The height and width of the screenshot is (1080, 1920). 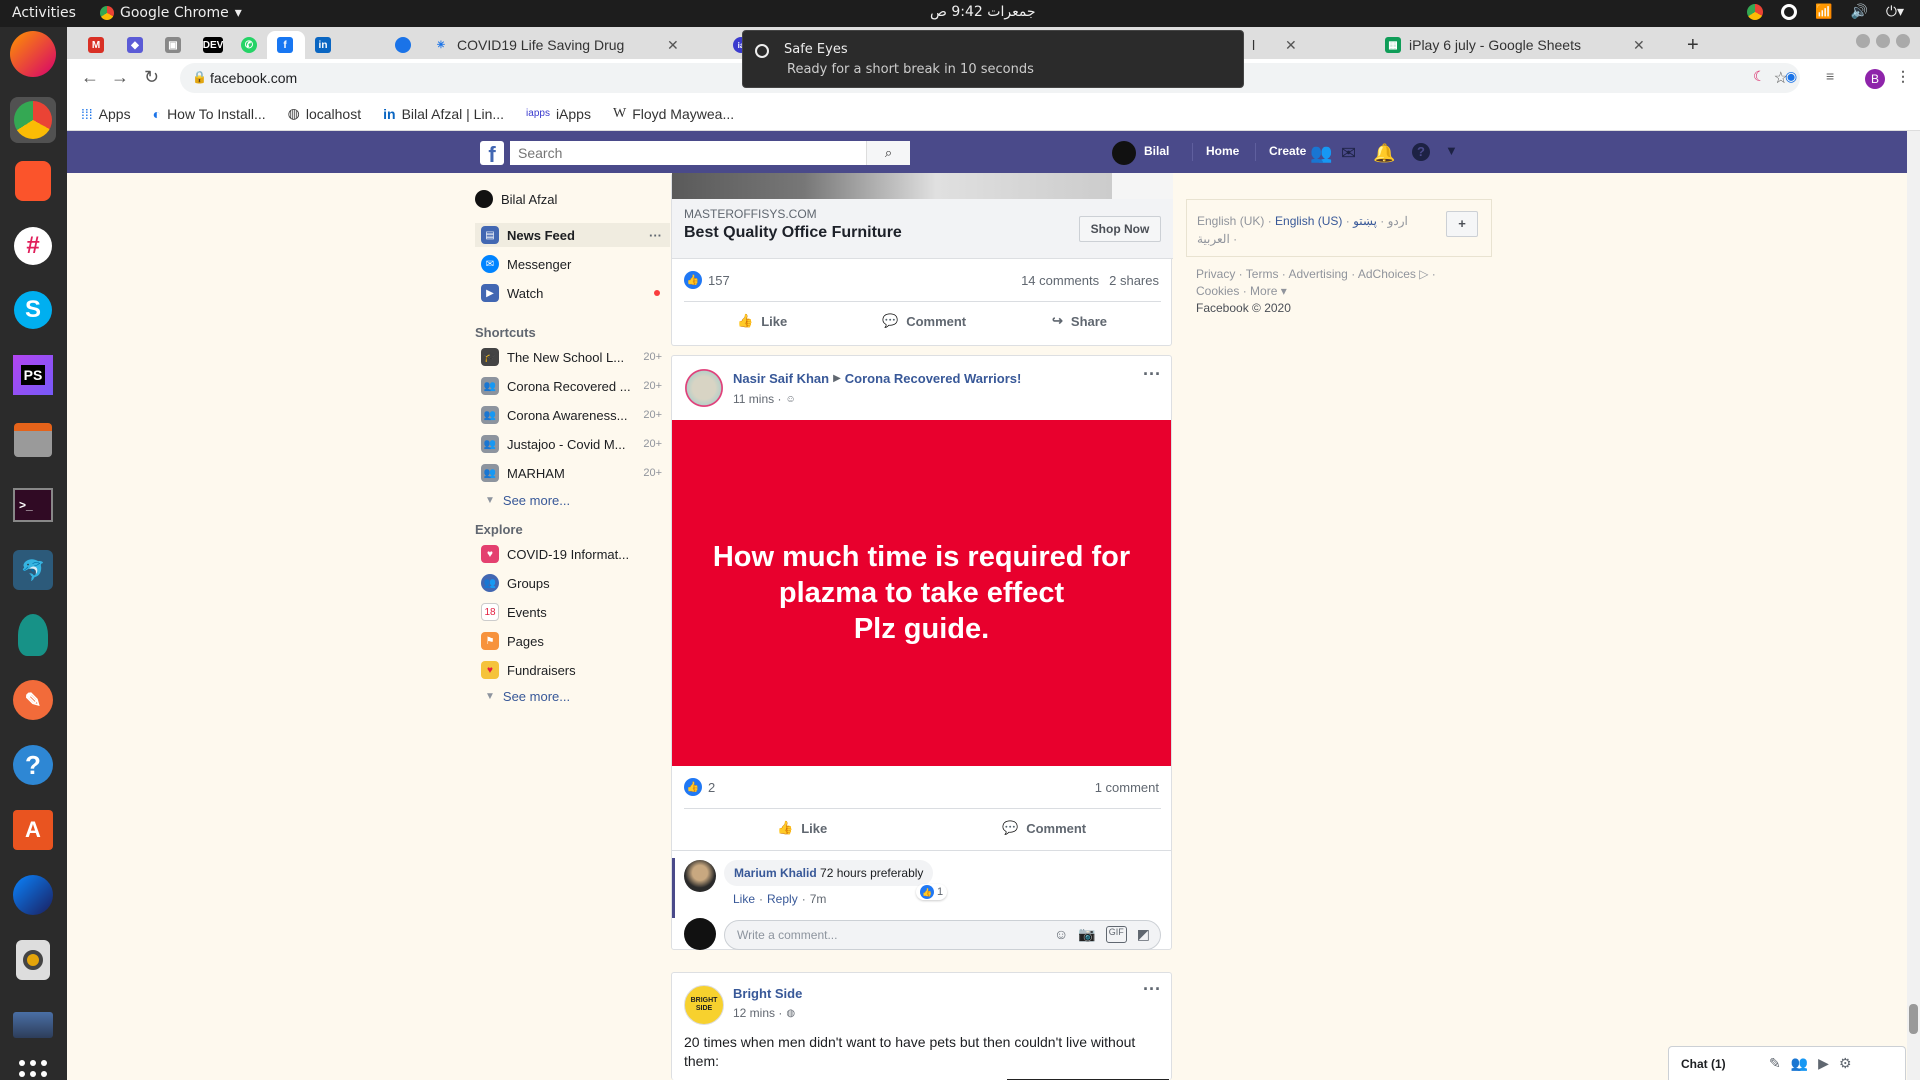 I want to click on shop-now-button: Shop Now, so click(x=1120, y=229).